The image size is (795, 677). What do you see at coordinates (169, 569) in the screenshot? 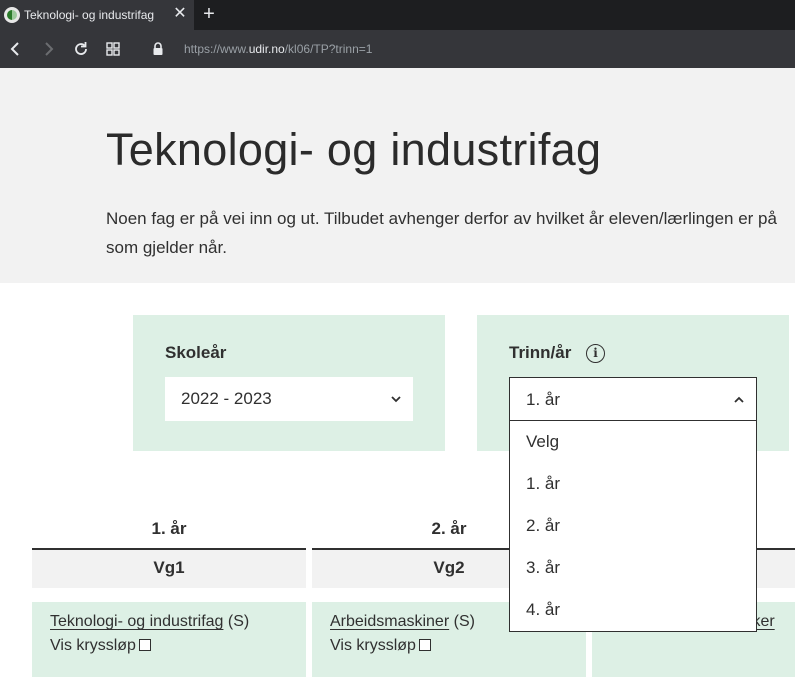
I see `vg-cell-1: Vg1` at bounding box center [169, 569].